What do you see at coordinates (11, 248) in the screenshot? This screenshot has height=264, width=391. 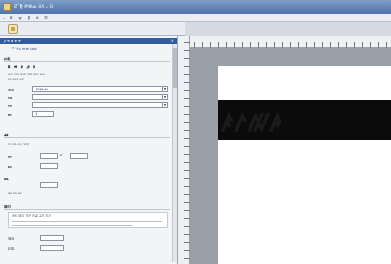 I see `bottom-label-2: ꯐꯑ` at bounding box center [11, 248].